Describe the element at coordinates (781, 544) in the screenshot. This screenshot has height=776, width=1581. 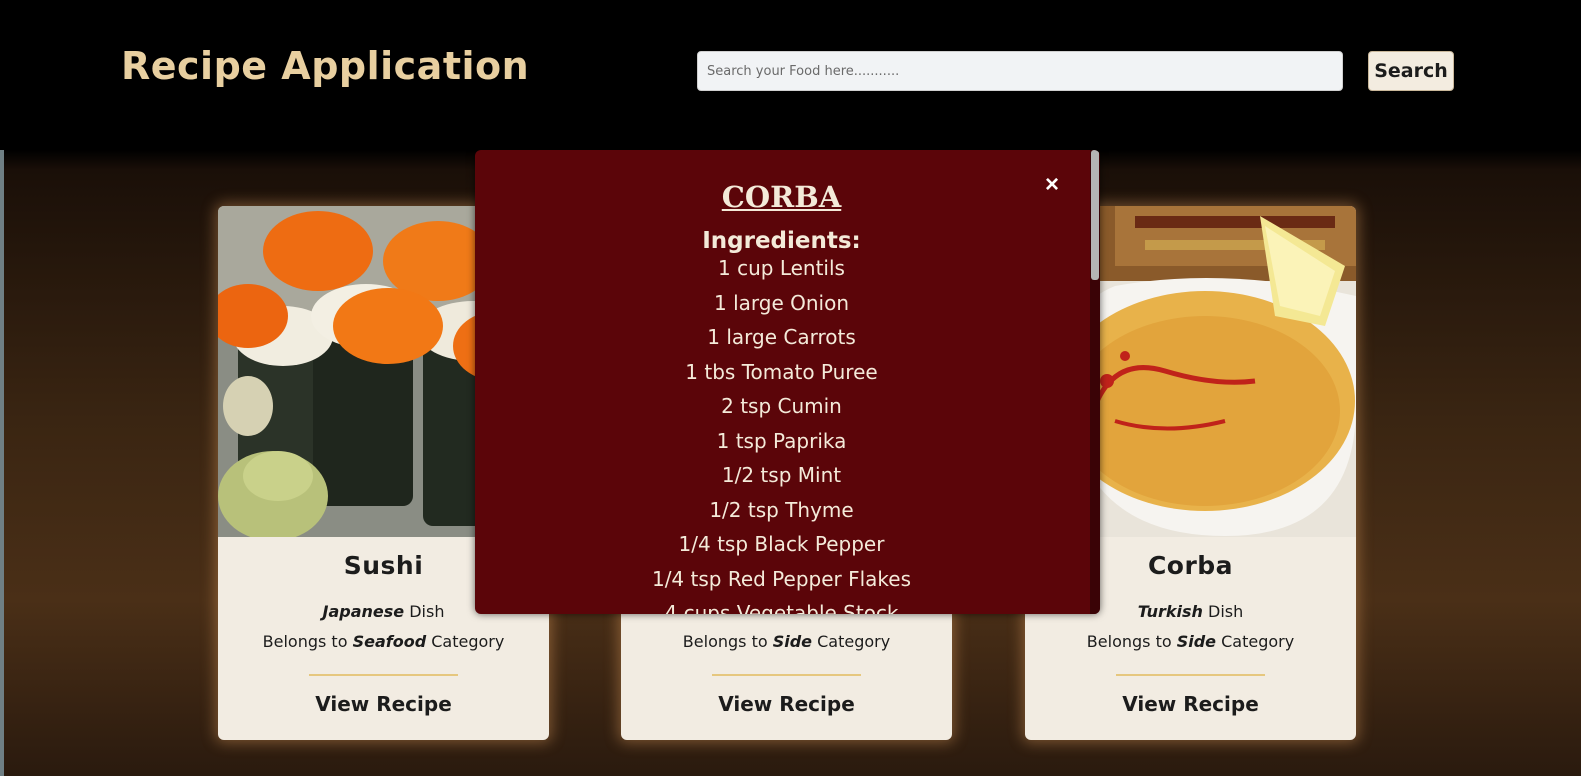
I see `ingredient-item: 1/4 tsp Black Pepper` at that location.